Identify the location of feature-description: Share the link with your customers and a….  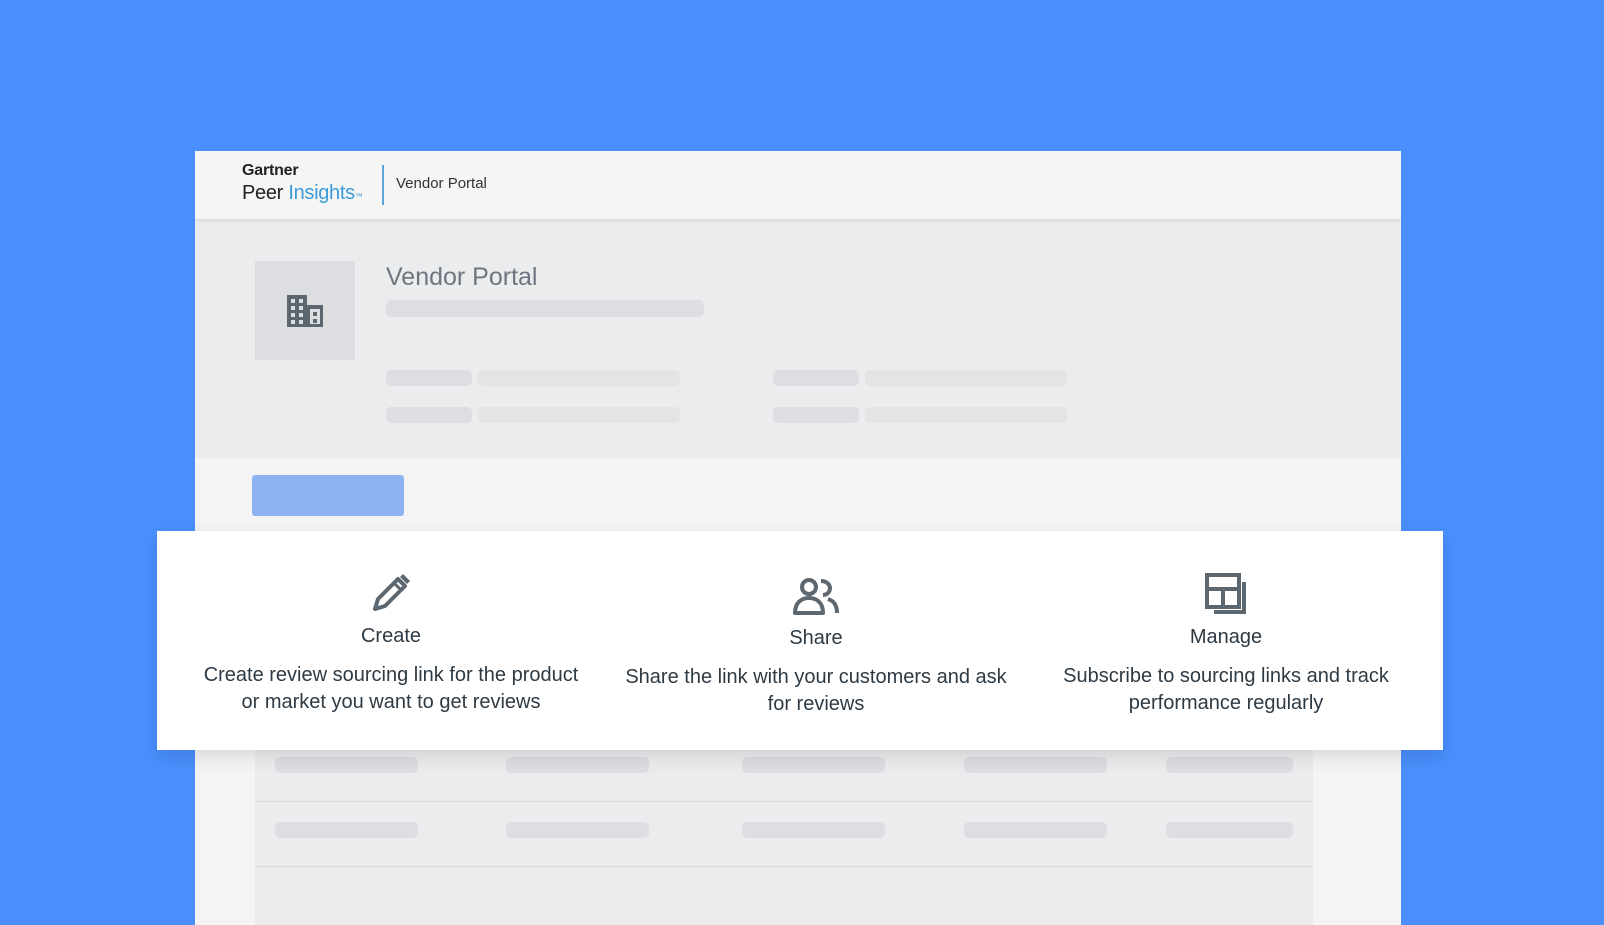
(816, 690).